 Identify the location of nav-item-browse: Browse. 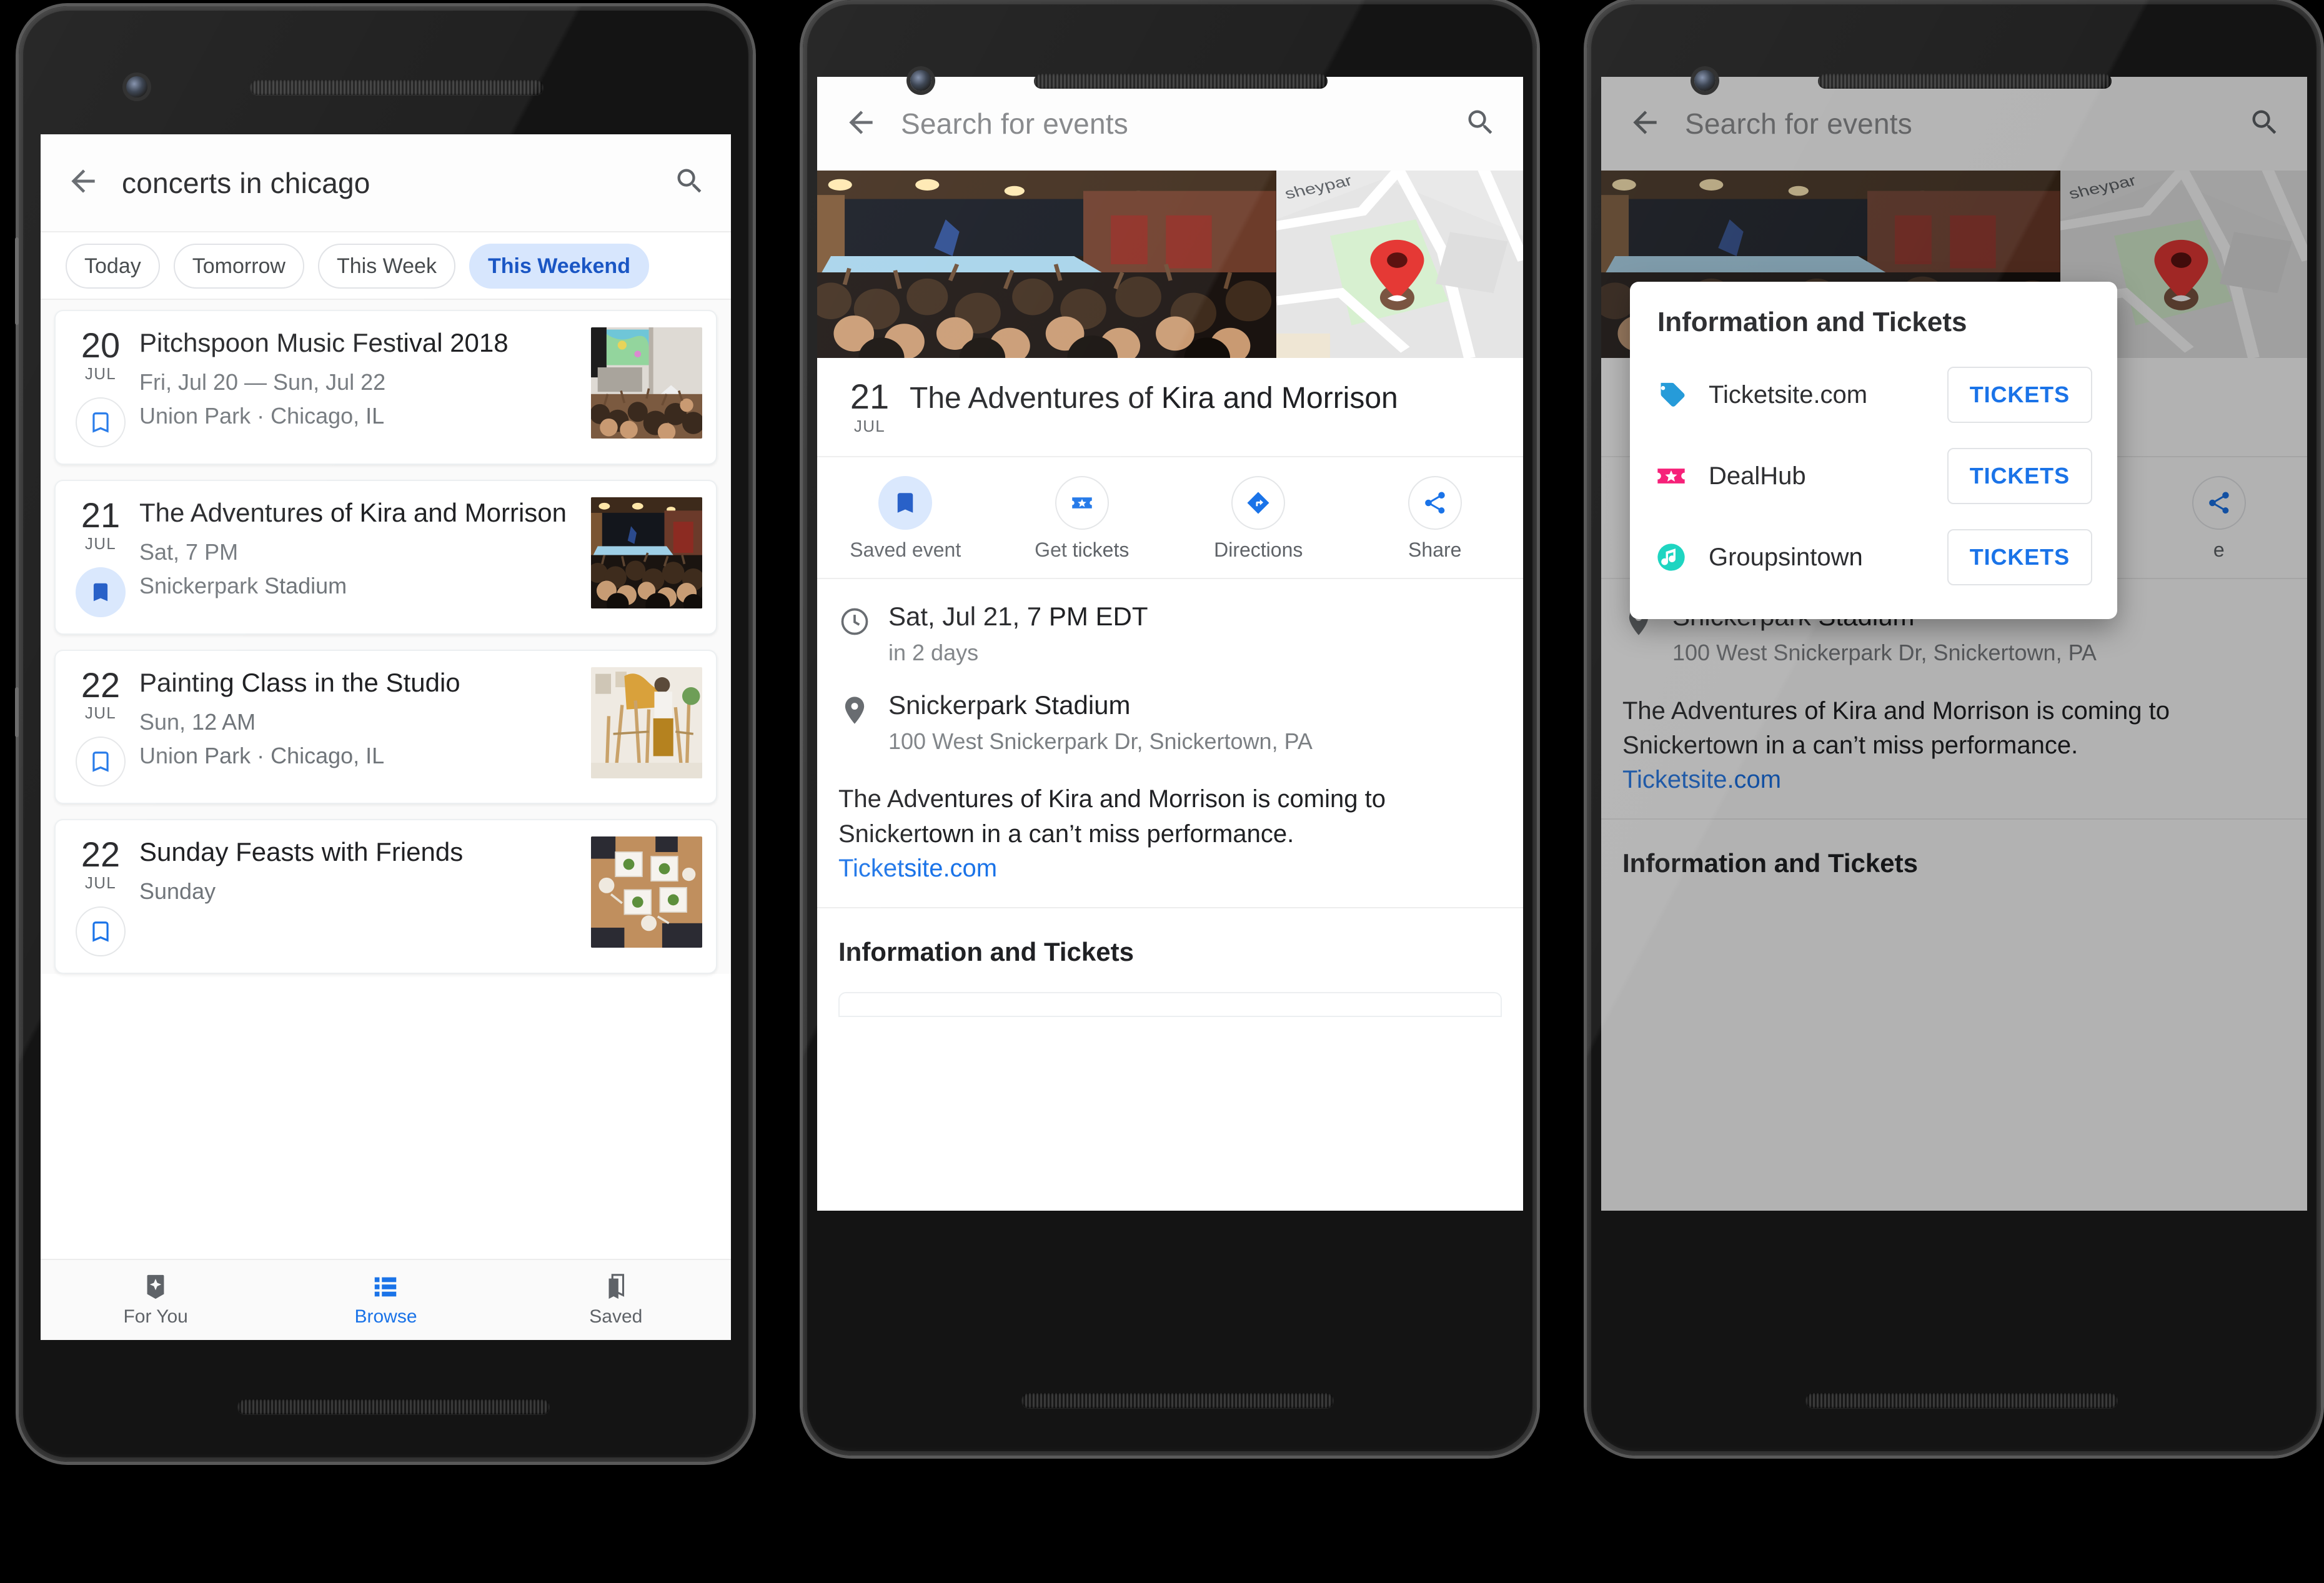
(385, 1300).